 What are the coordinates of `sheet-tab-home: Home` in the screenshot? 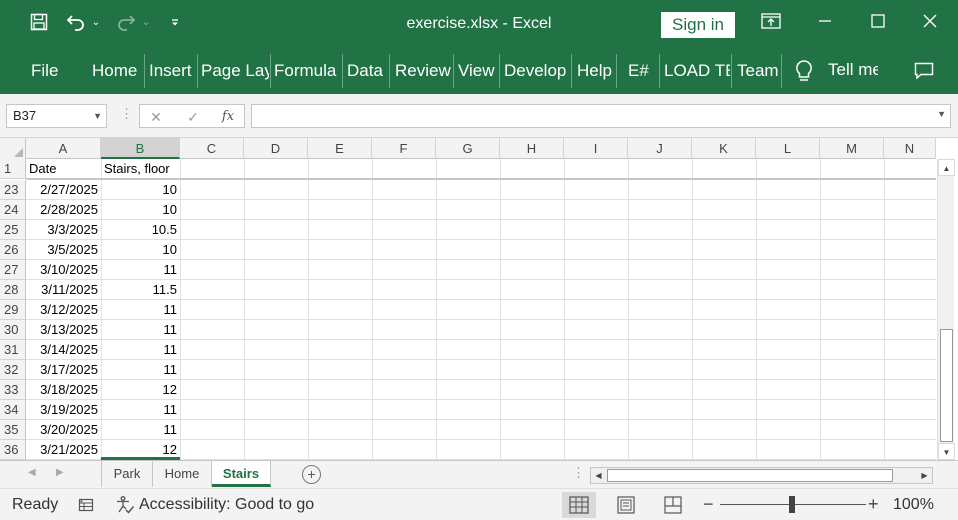 It's located at (182, 474).